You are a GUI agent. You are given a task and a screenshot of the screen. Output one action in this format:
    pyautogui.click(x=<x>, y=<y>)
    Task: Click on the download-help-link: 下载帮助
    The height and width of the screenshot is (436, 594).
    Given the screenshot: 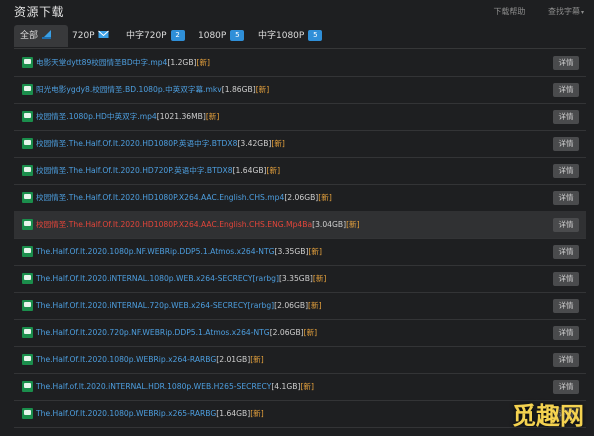 What is the action you would take?
    pyautogui.click(x=509, y=11)
    